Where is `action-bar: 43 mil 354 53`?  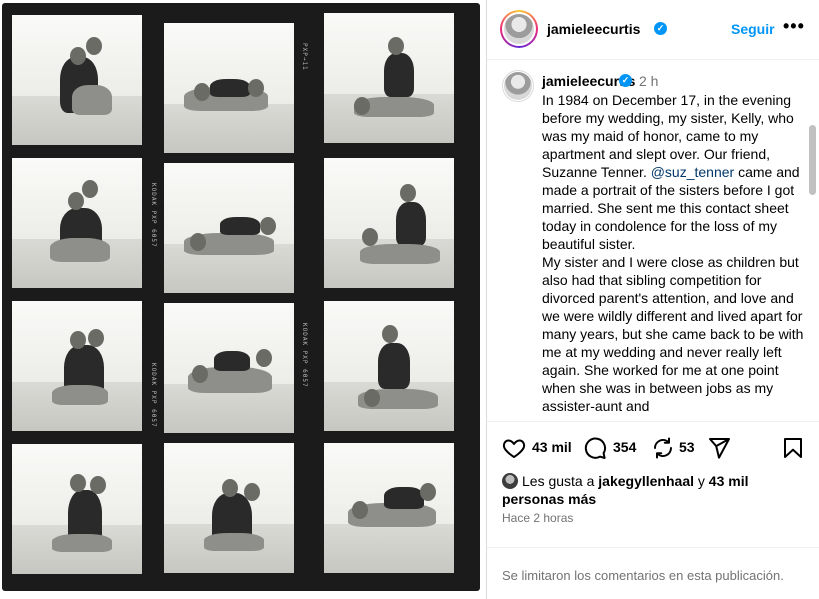
action-bar: 43 mil 354 53 is located at coordinates (653, 447).